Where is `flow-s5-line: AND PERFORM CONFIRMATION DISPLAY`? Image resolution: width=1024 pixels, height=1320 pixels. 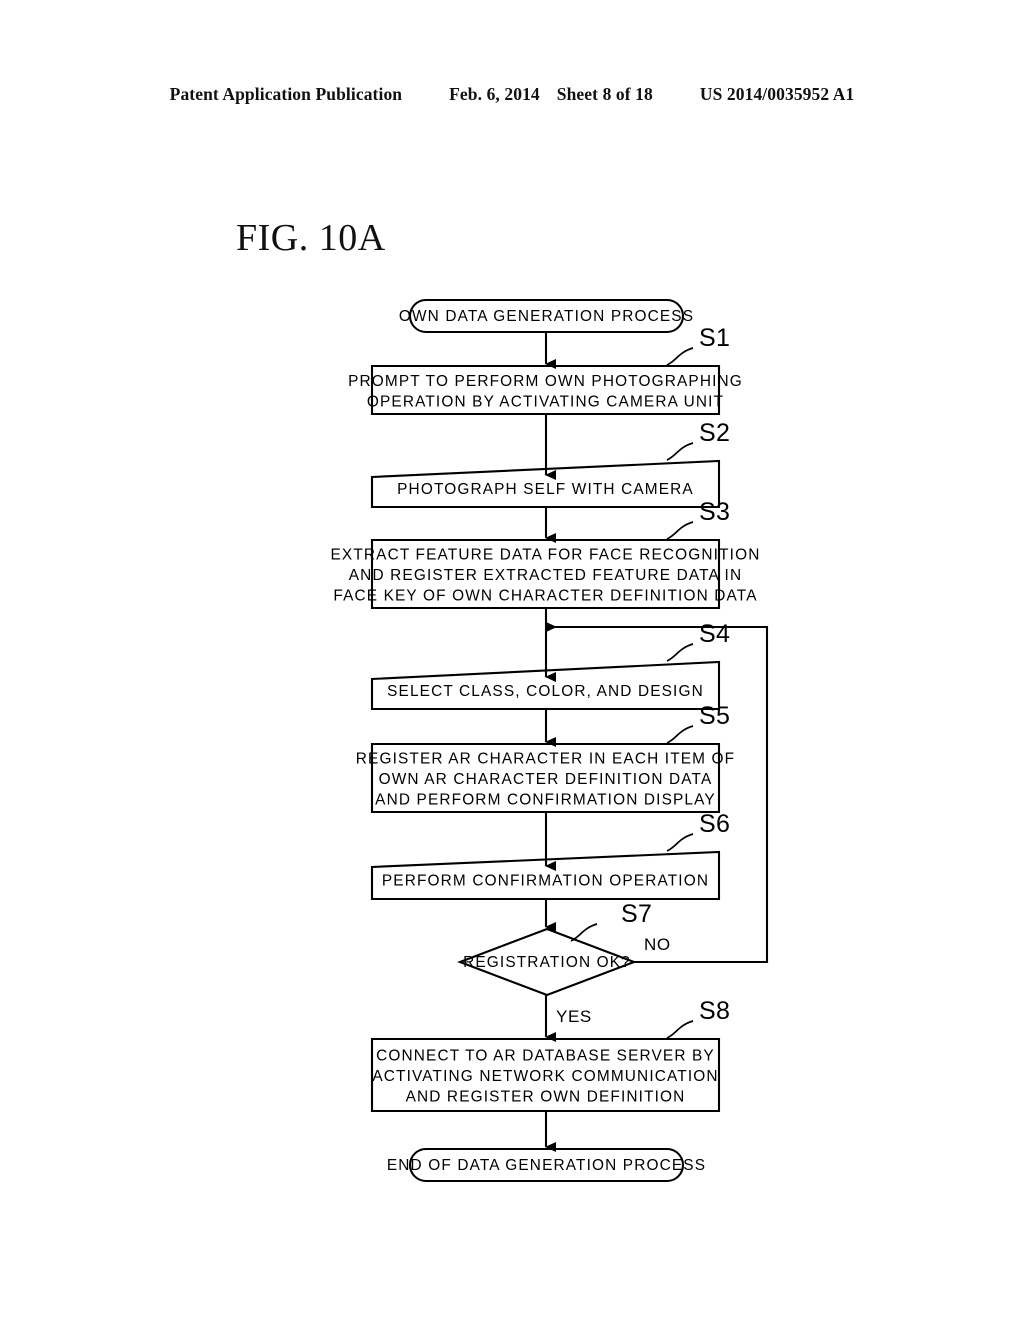 flow-s5-line: AND PERFORM CONFIRMATION DISPLAY is located at coordinates (545, 800).